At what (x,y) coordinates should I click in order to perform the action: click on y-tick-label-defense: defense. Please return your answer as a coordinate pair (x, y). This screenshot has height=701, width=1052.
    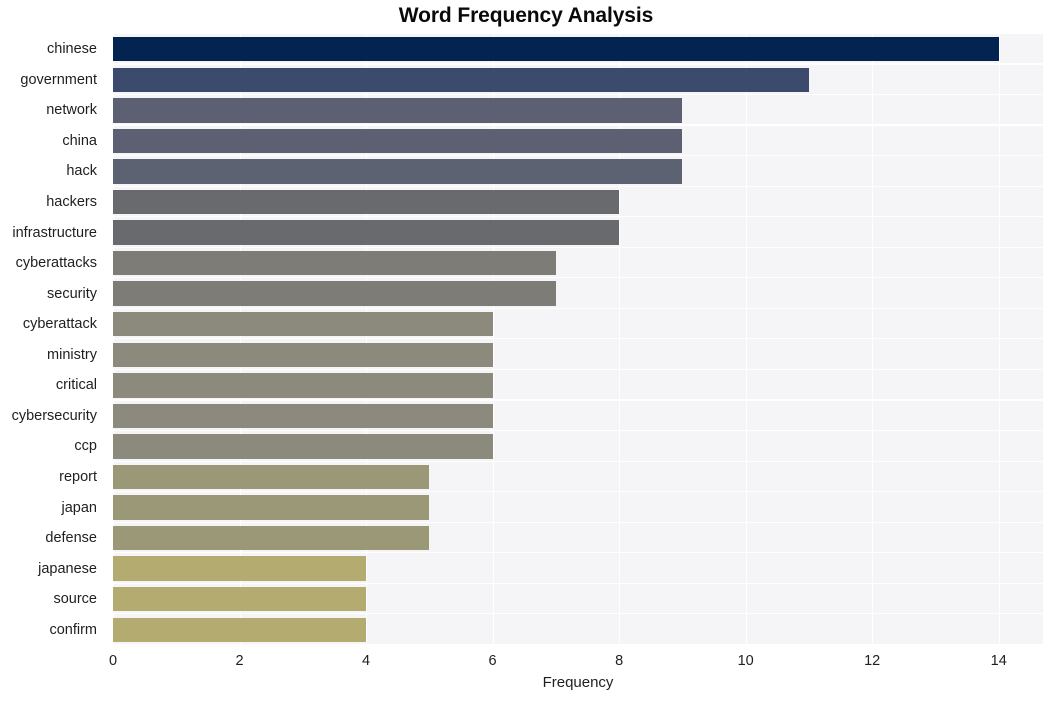
    Looking at the image, I should click on (71, 538).